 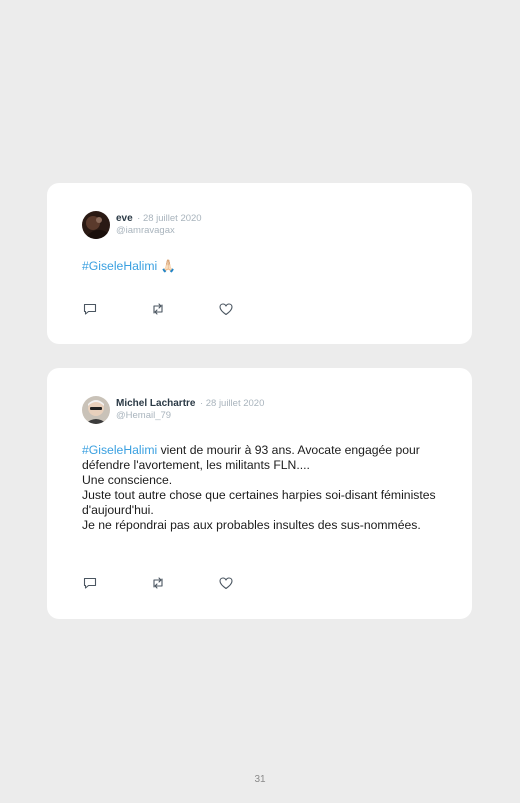 What do you see at coordinates (260, 779) in the screenshot?
I see `page-number: 31` at bounding box center [260, 779].